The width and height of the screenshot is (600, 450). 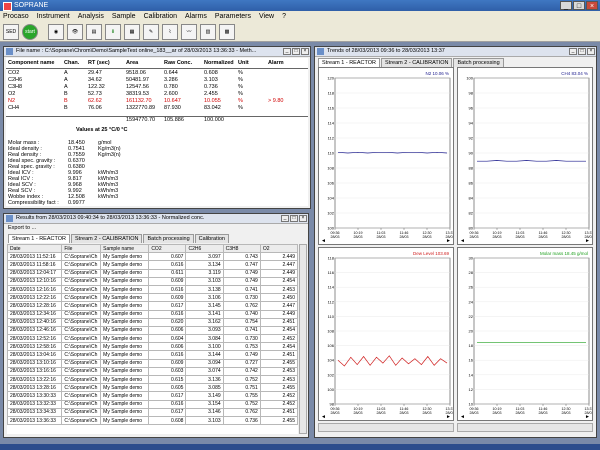 What do you see at coordinates (151, 32) in the screenshot?
I see `edit-icon: ✎` at bounding box center [151, 32].